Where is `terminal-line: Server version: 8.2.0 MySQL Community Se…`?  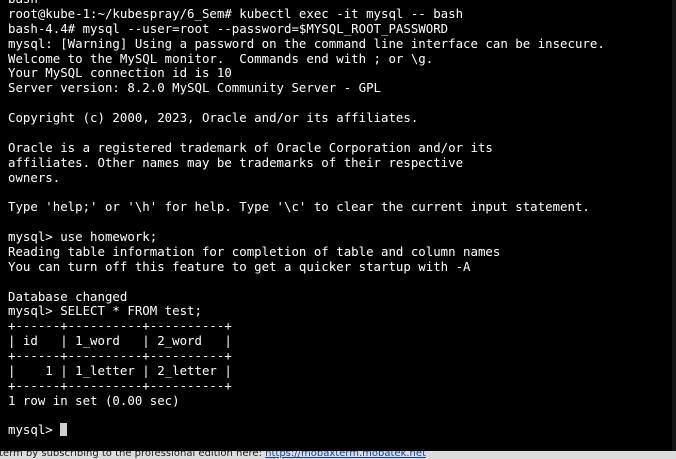
terminal-line: Server version: 8.2.0 MySQL Community Se… is located at coordinates (194, 88).